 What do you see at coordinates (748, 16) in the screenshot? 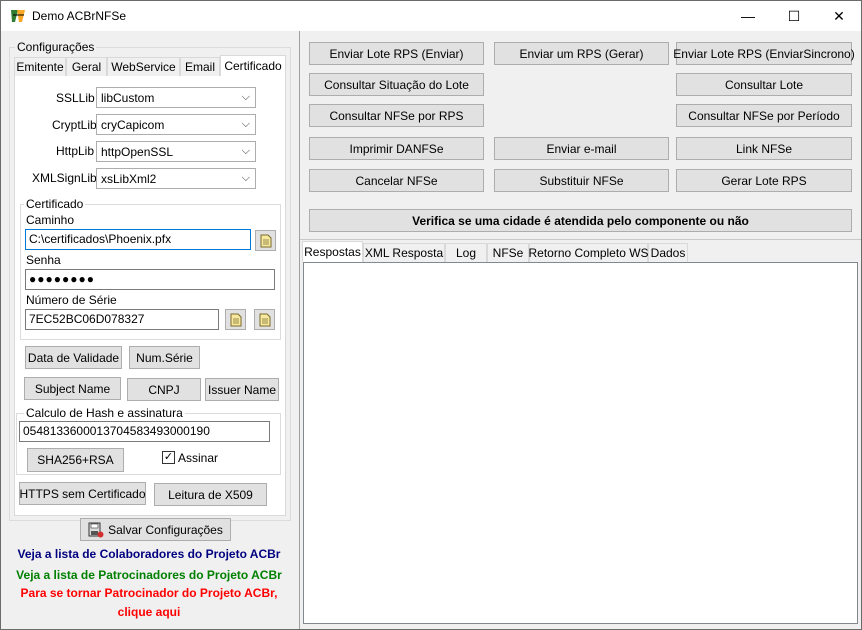
I see `minimize-button: —` at bounding box center [748, 16].